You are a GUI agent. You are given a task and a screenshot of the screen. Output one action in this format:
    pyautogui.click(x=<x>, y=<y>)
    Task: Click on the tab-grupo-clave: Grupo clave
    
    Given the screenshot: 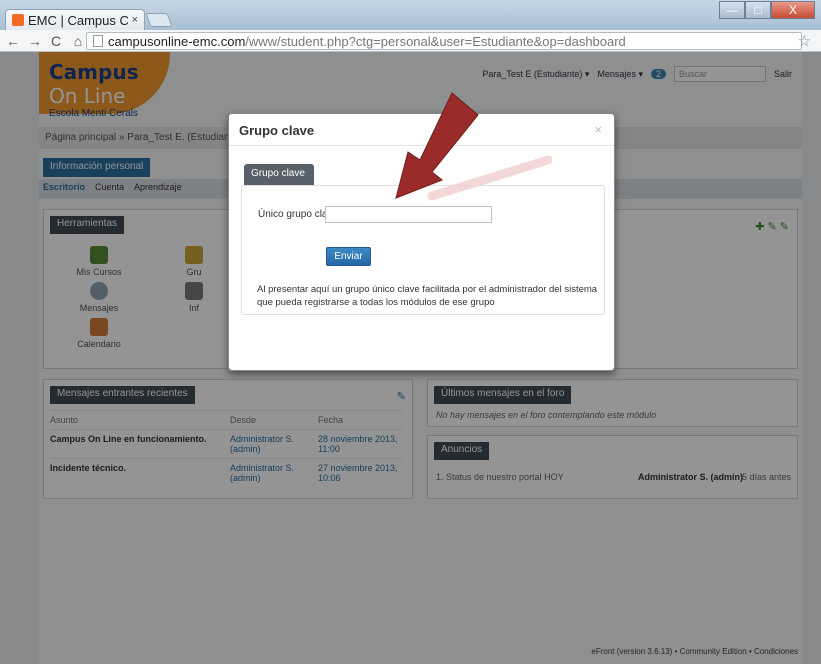 What is the action you would take?
    pyautogui.click(x=279, y=174)
    